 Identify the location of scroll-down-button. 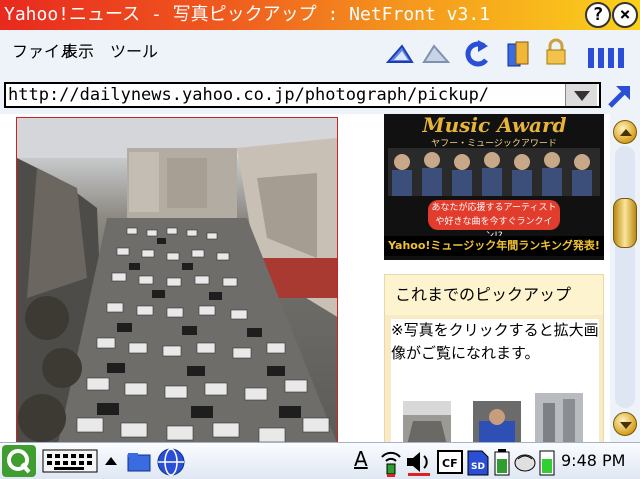
(625, 424).